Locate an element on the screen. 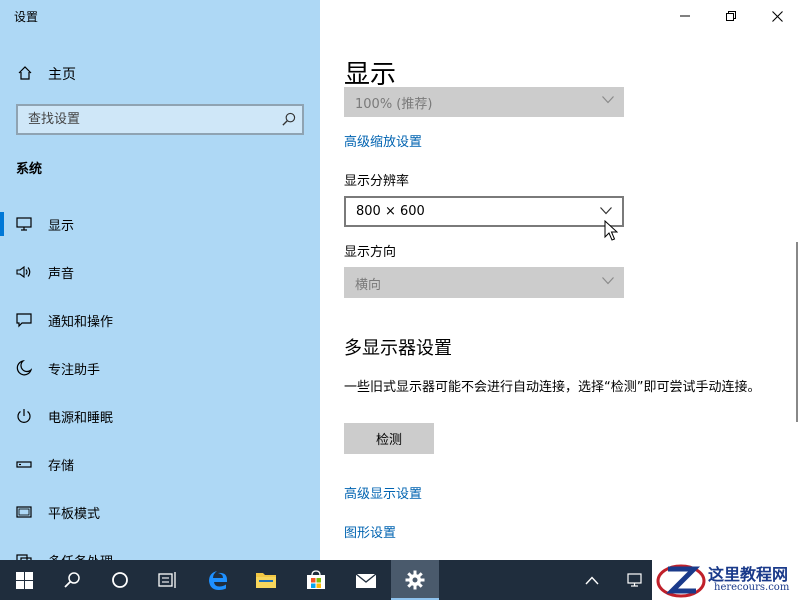 This screenshot has height=600, width=800. edge-app-button is located at coordinates (218, 580).